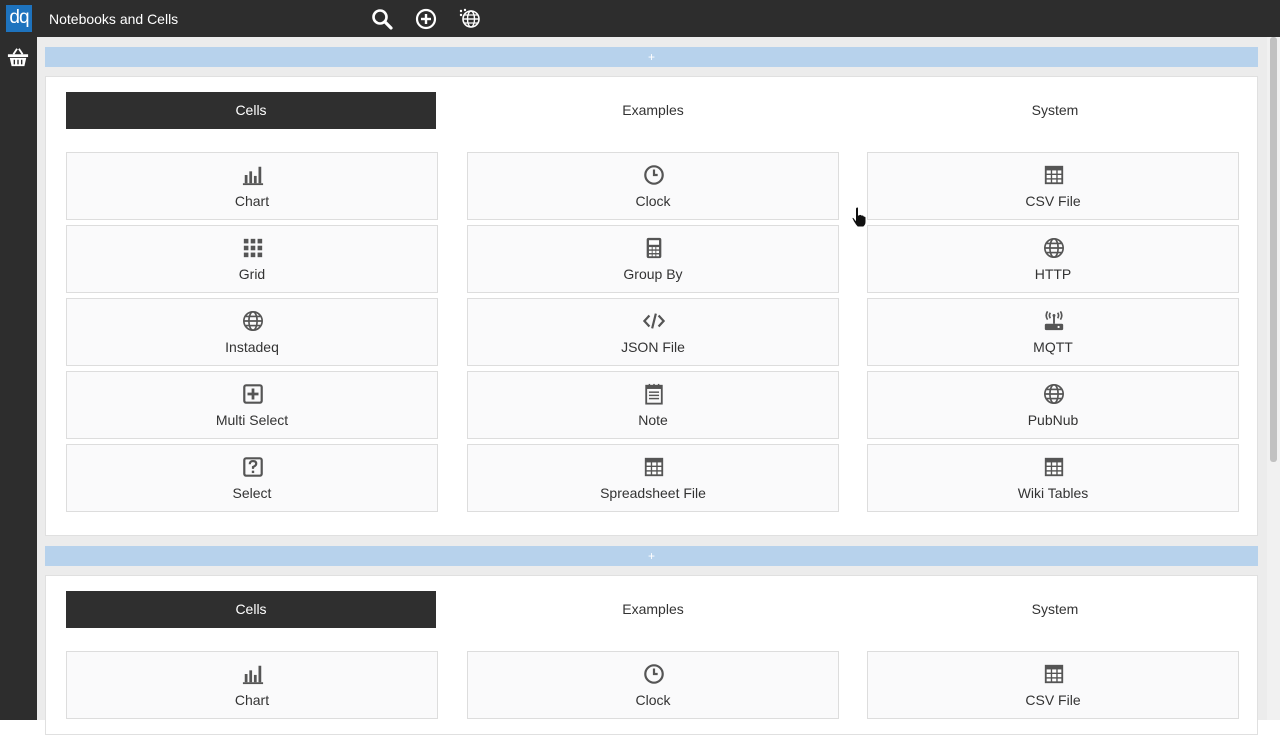 The height and width of the screenshot is (735, 1280). What do you see at coordinates (654, 321) in the screenshot?
I see `code-icon` at bounding box center [654, 321].